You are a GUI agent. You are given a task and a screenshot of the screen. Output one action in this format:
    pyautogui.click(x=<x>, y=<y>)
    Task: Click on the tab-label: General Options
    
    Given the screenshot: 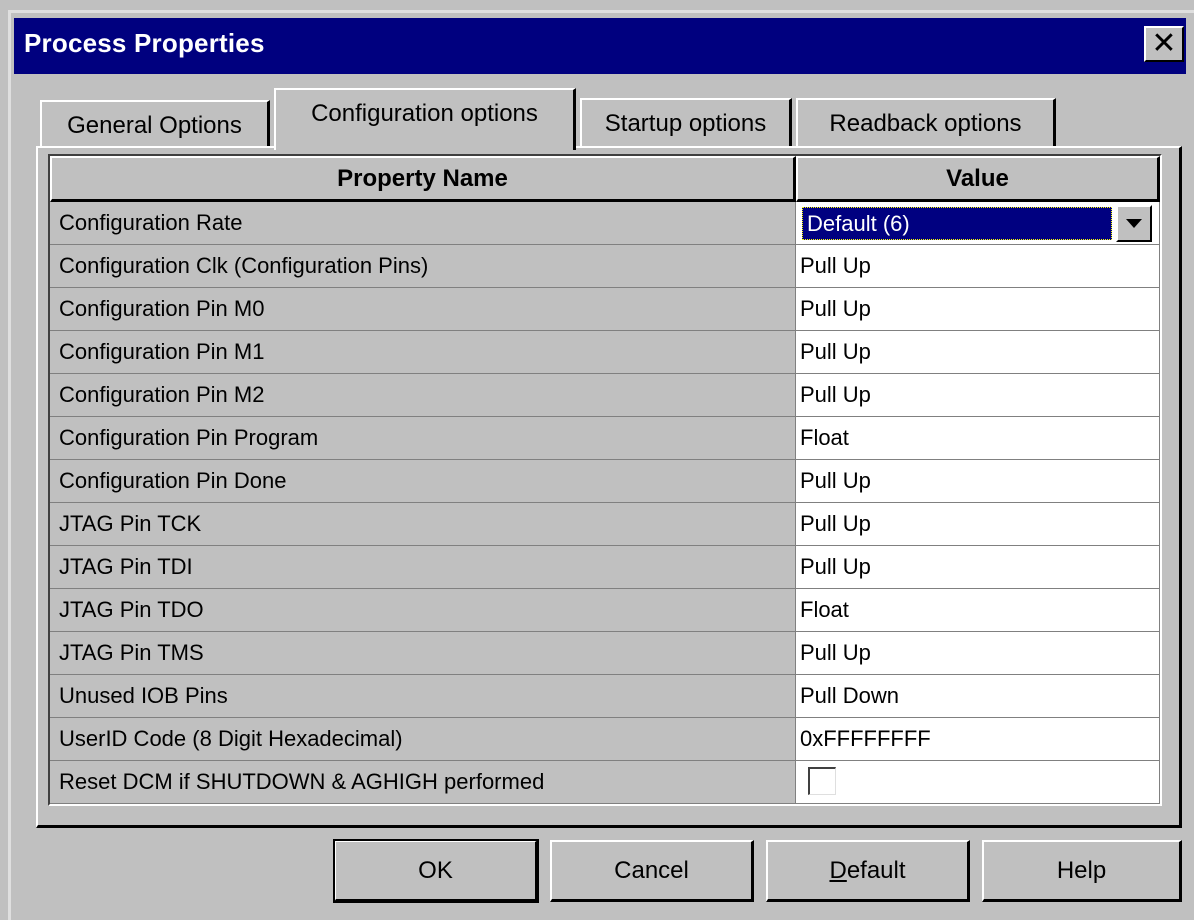 What is the action you would take?
    pyautogui.click(x=154, y=125)
    